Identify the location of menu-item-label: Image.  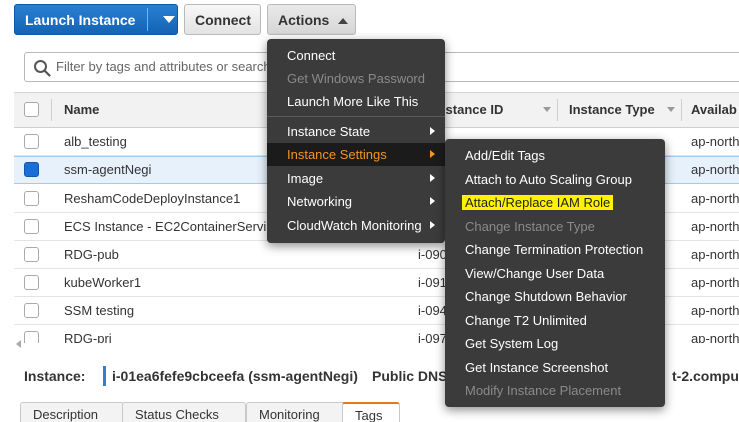
(305, 178).